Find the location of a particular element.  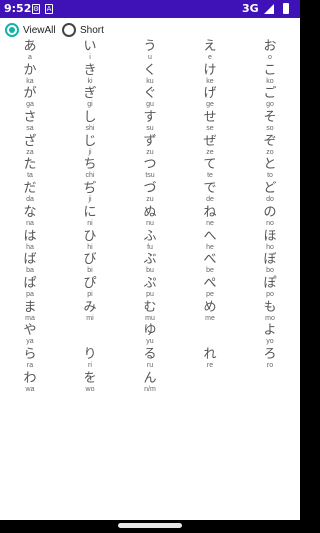

kana-cell: く ku is located at coordinates (150, 75).